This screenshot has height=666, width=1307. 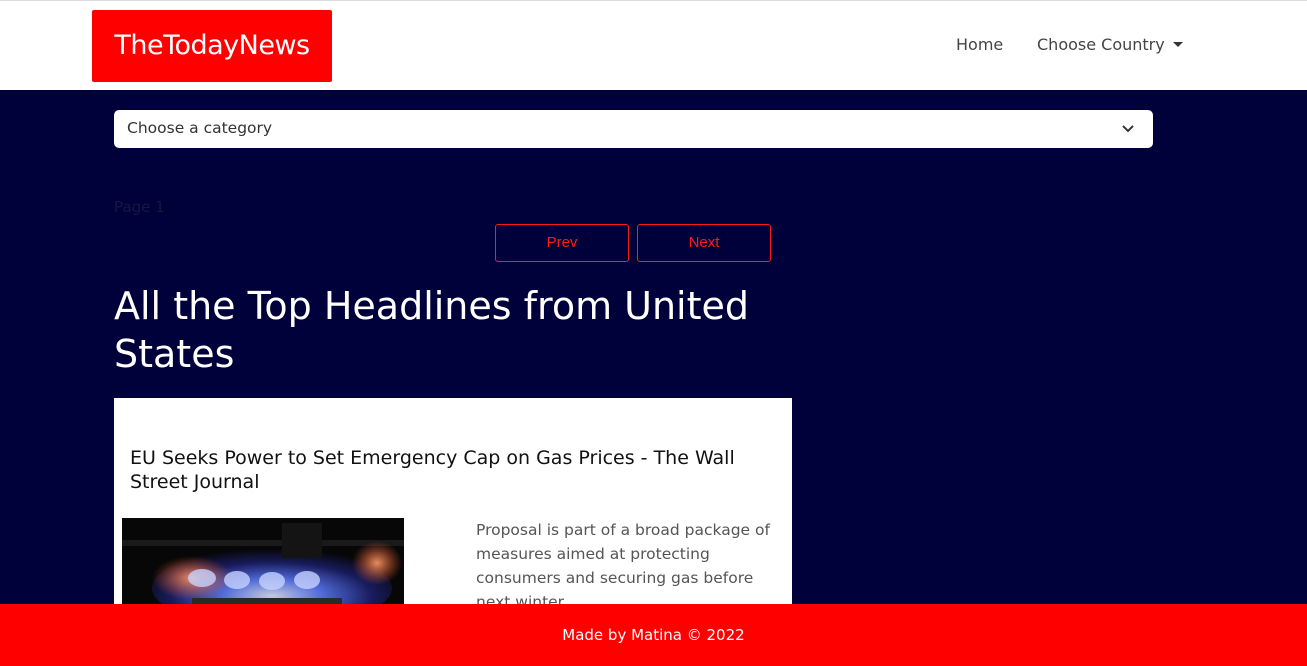 What do you see at coordinates (432, 330) in the screenshot?
I see `page-heading: All the Top Headlines from United States` at bounding box center [432, 330].